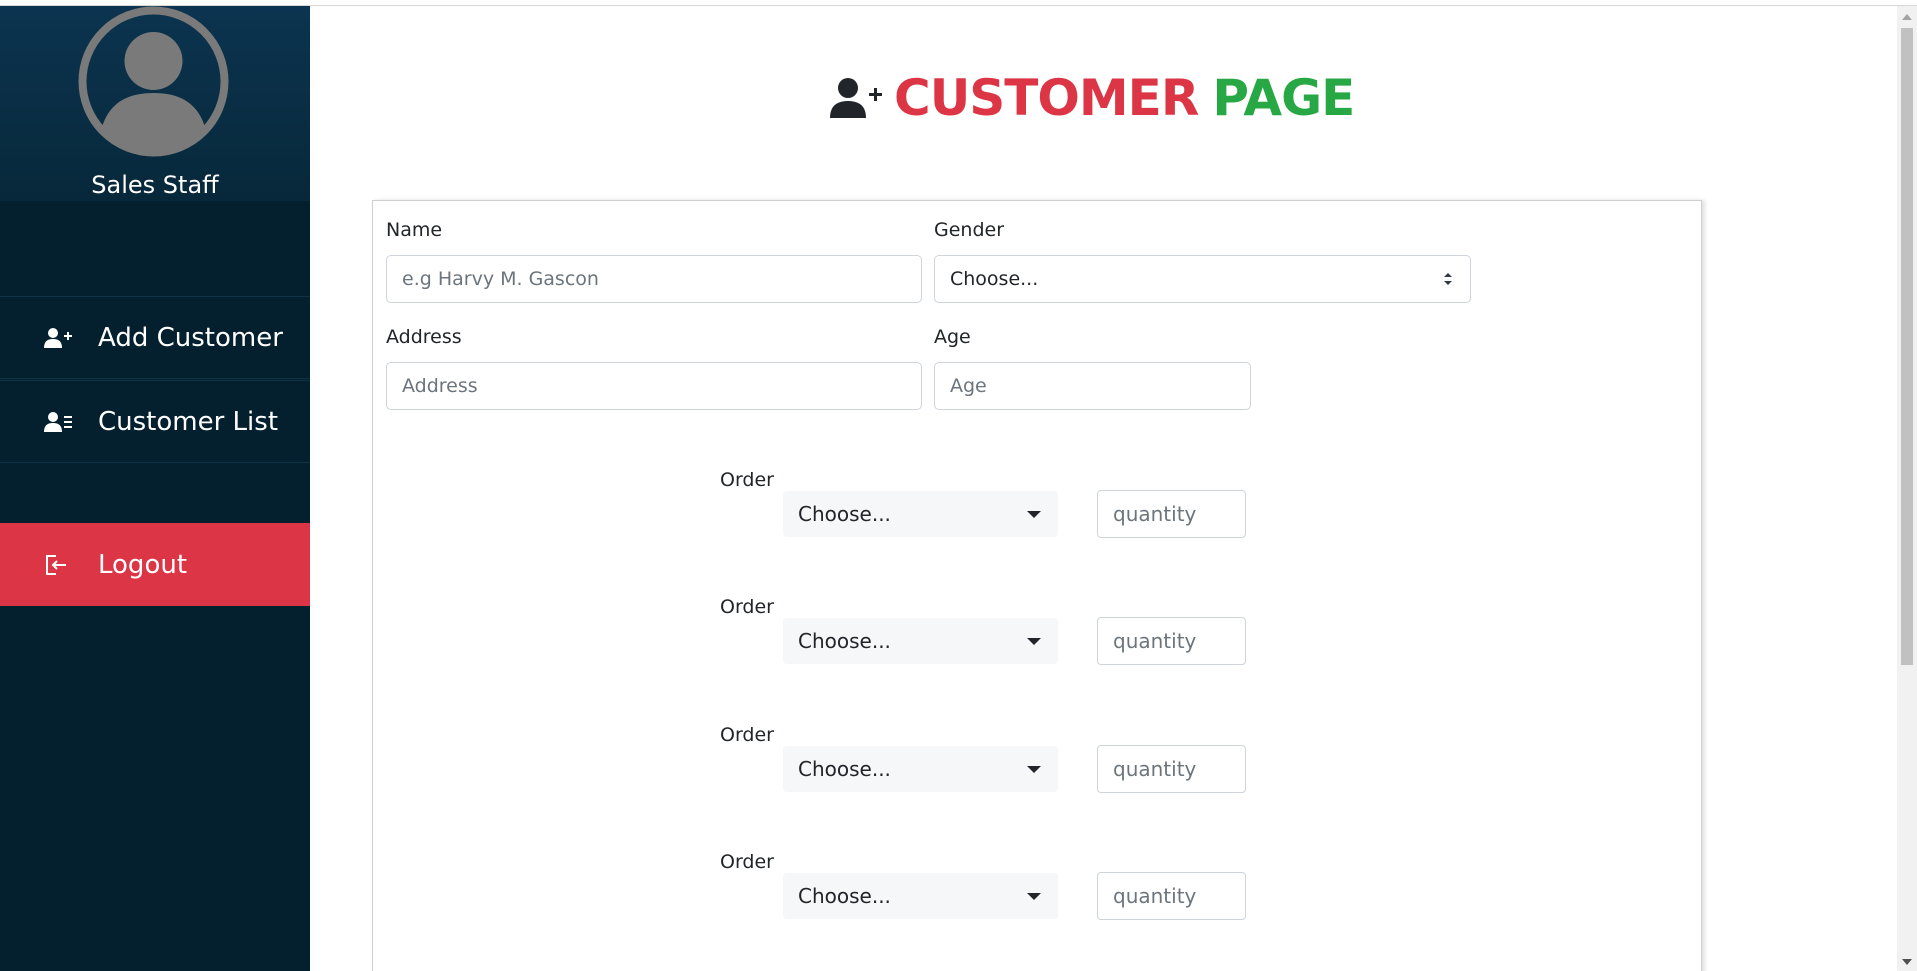  What do you see at coordinates (1907, 17) in the screenshot?
I see `scroll-up-arrow-icon` at bounding box center [1907, 17].